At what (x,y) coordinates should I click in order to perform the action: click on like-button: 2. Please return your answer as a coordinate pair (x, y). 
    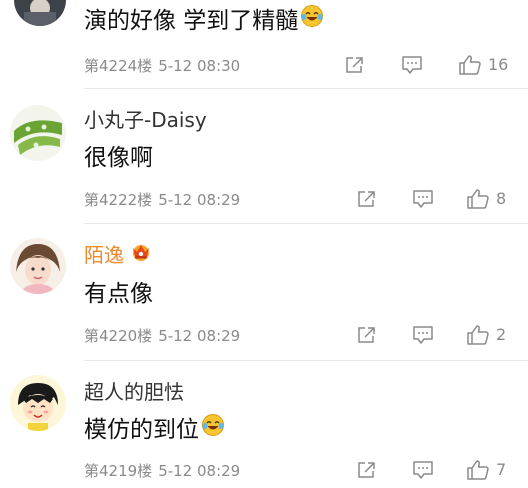
    Looking at the image, I should click on (486, 335).